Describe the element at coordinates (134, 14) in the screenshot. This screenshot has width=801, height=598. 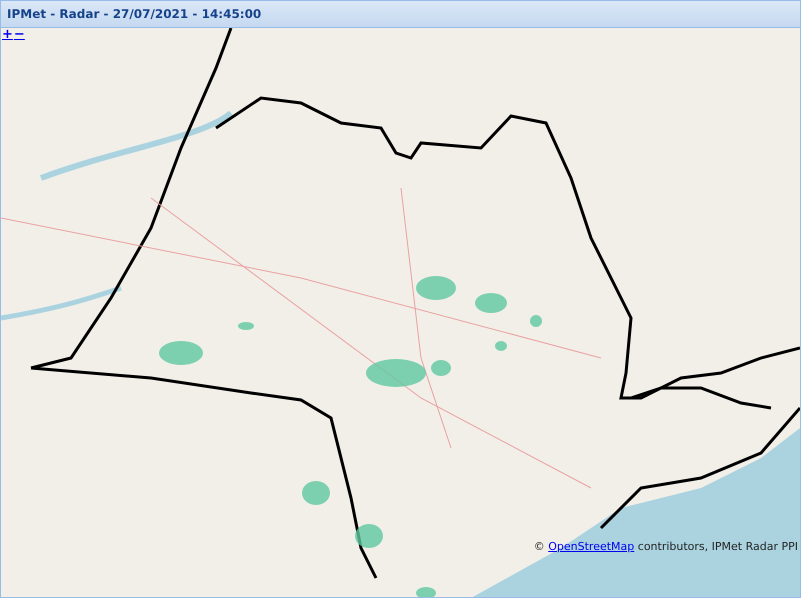
I see `window-title: IPMet - Radar - 27/07/2021 - 14:45:00` at that location.